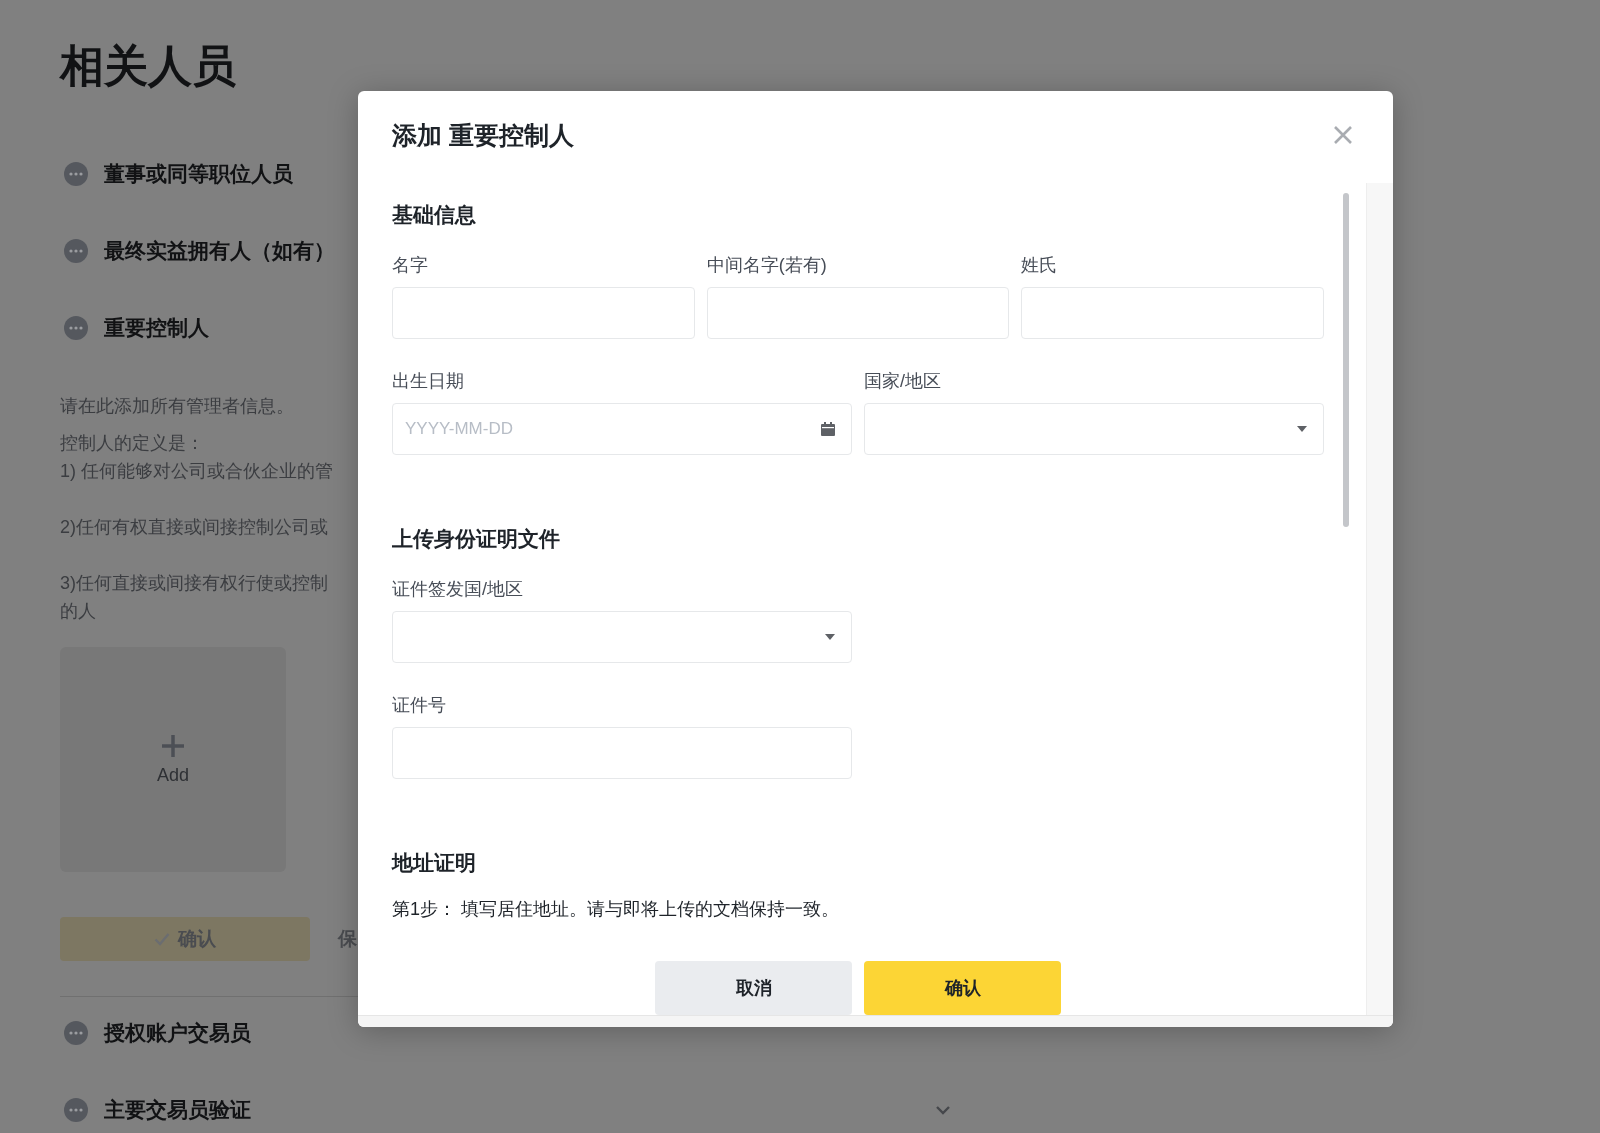 The image size is (1600, 1133). What do you see at coordinates (177, 1110) in the screenshot?
I see `section-title: 主要交易员验证` at bounding box center [177, 1110].